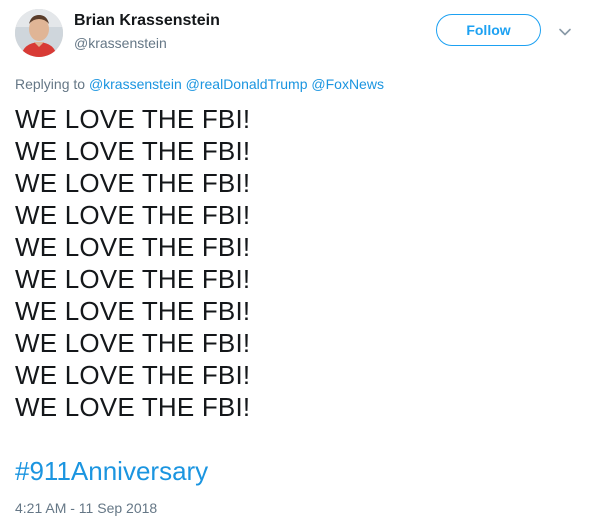 This screenshot has height=523, width=609. Describe the element at coordinates (120, 43) in the screenshot. I see `author-handle: @krassenstein` at that location.